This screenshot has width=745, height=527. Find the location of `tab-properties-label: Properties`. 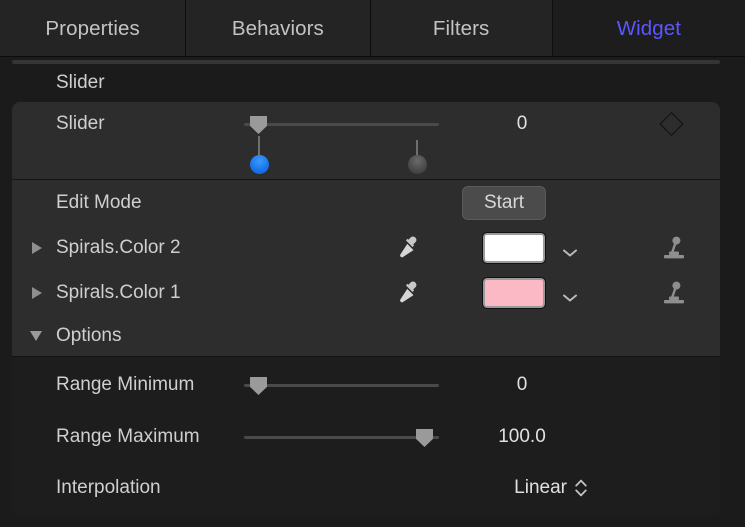

tab-properties-label: Properties is located at coordinates (92, 28).